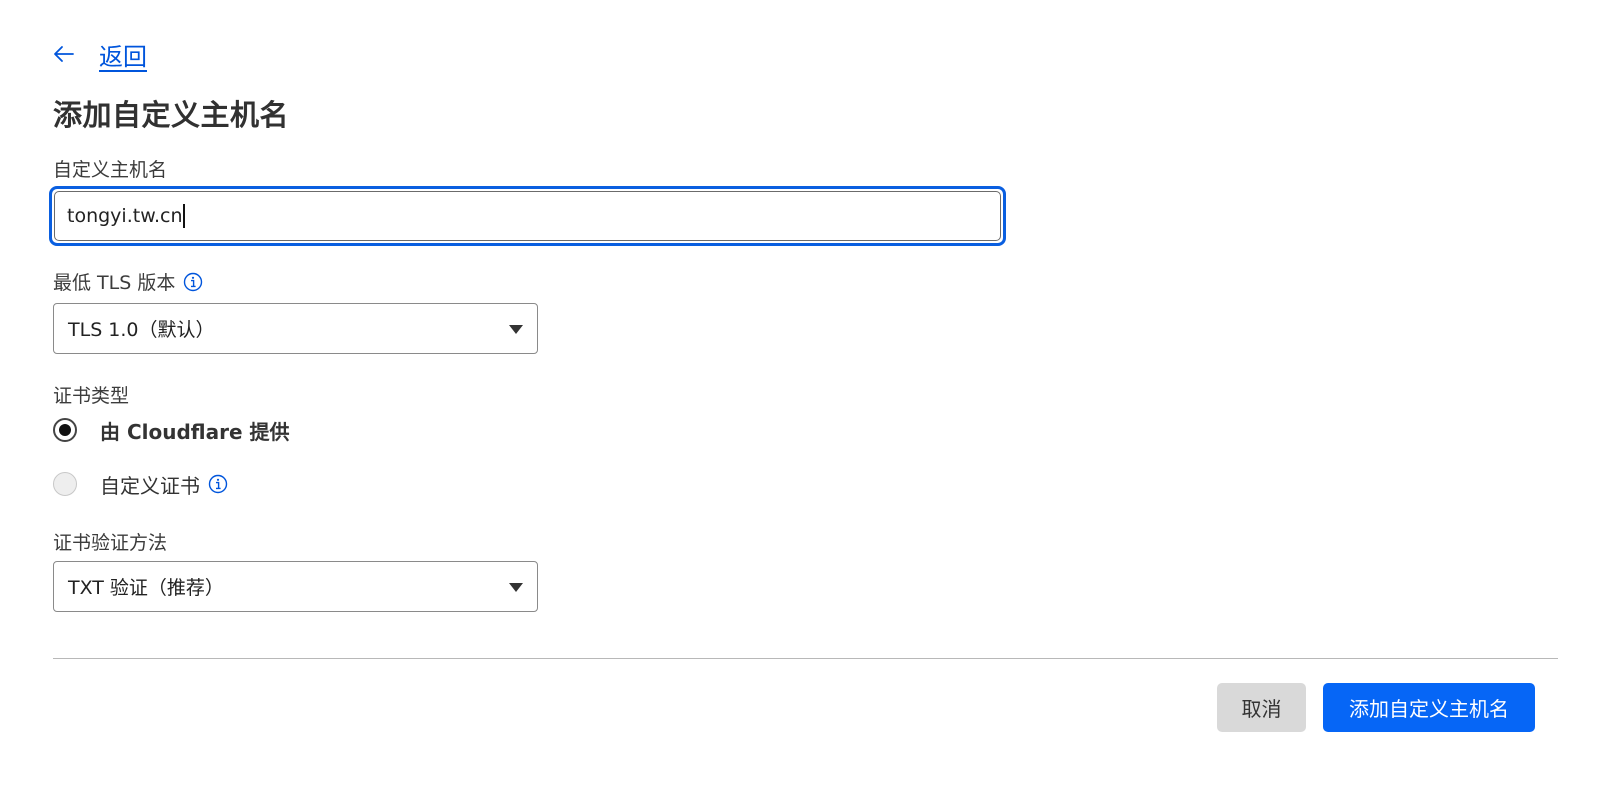  What do you see at coordinates (805, 658) in the screenshot?
I see `divider` at bounding box center [805, 658].